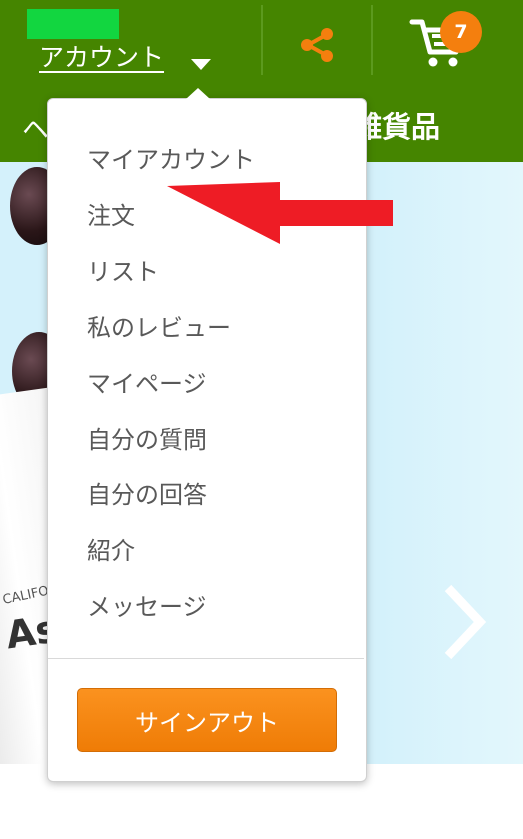 The width and height of the screenshot is (523, 839). Describe the element at coordinates (147, 437) in the screenshot. I see `menu-item-my-questions: 自分の質問` at that location.